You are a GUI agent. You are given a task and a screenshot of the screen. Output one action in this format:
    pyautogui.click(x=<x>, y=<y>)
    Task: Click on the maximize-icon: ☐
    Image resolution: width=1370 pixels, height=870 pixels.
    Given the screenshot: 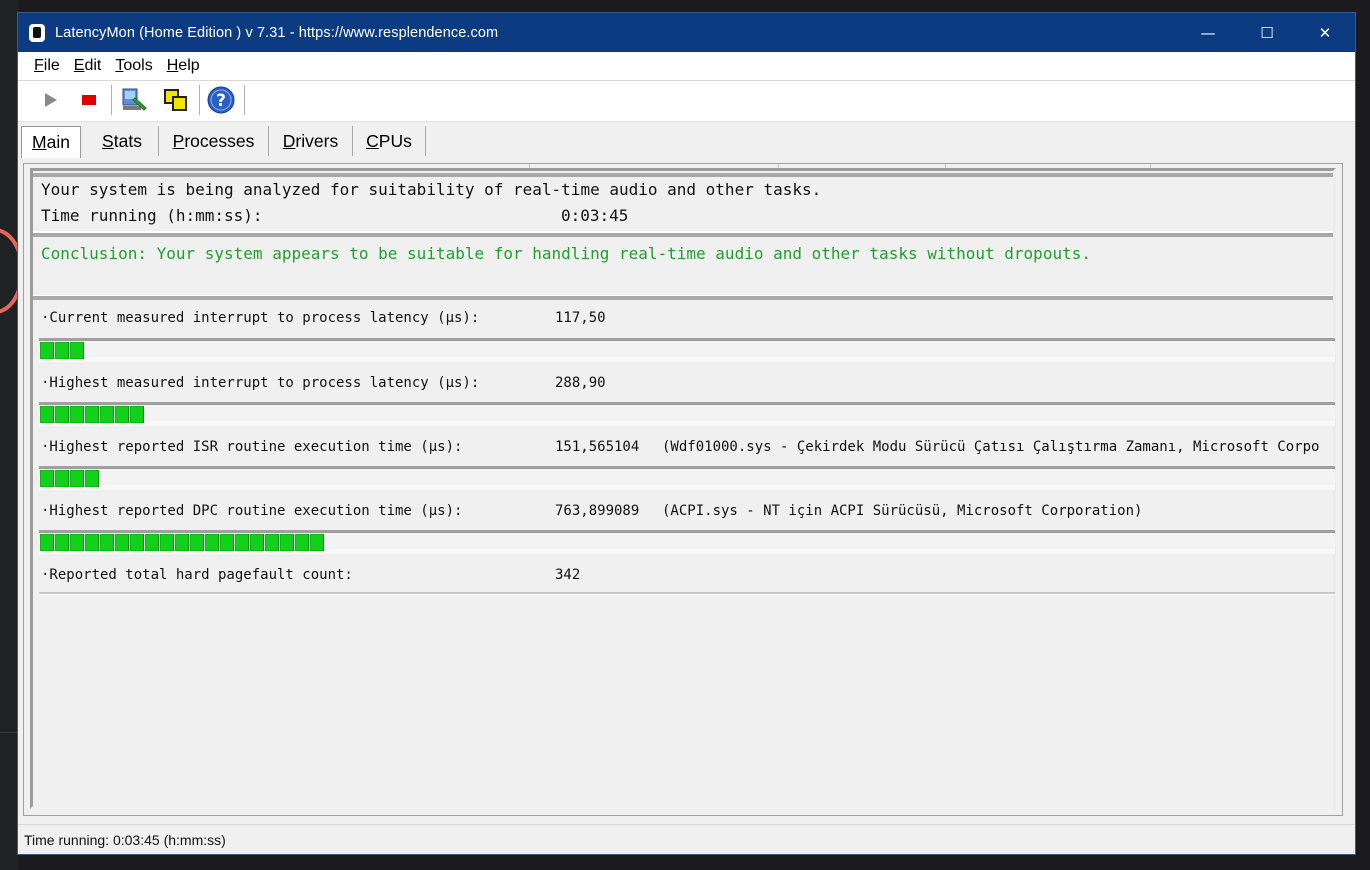 What is the action you would take?
    pyautogui.click(x=1267, y=32)
    